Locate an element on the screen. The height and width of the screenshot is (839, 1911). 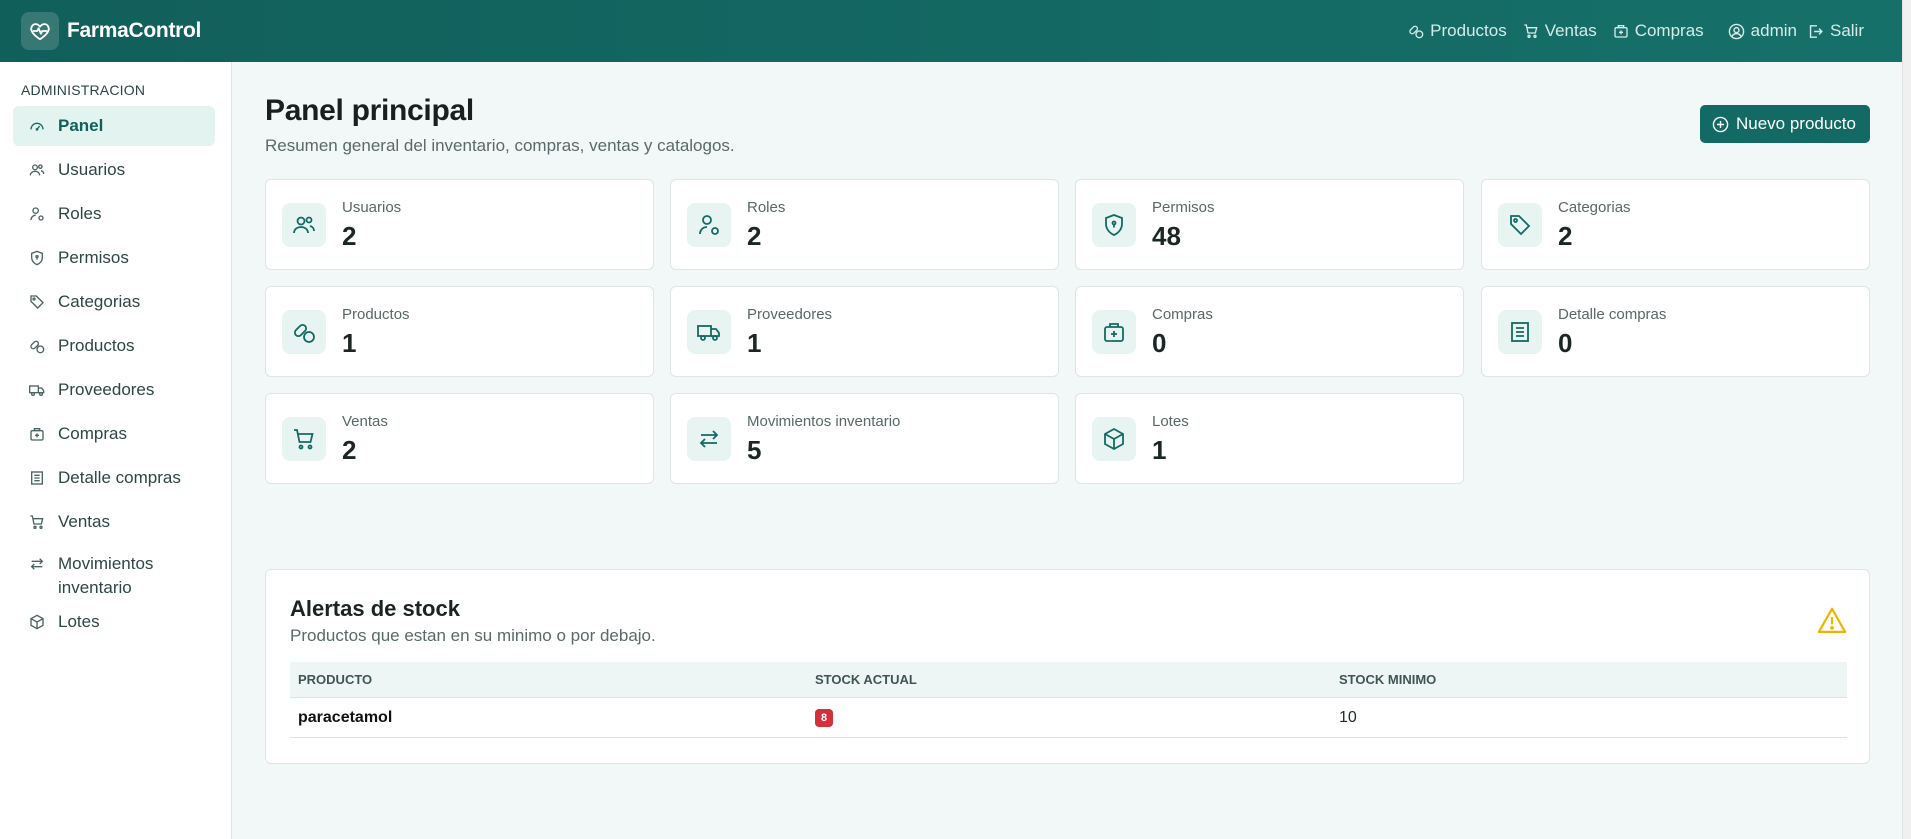
user-menu: admin is located at coordinates (1762, 31).